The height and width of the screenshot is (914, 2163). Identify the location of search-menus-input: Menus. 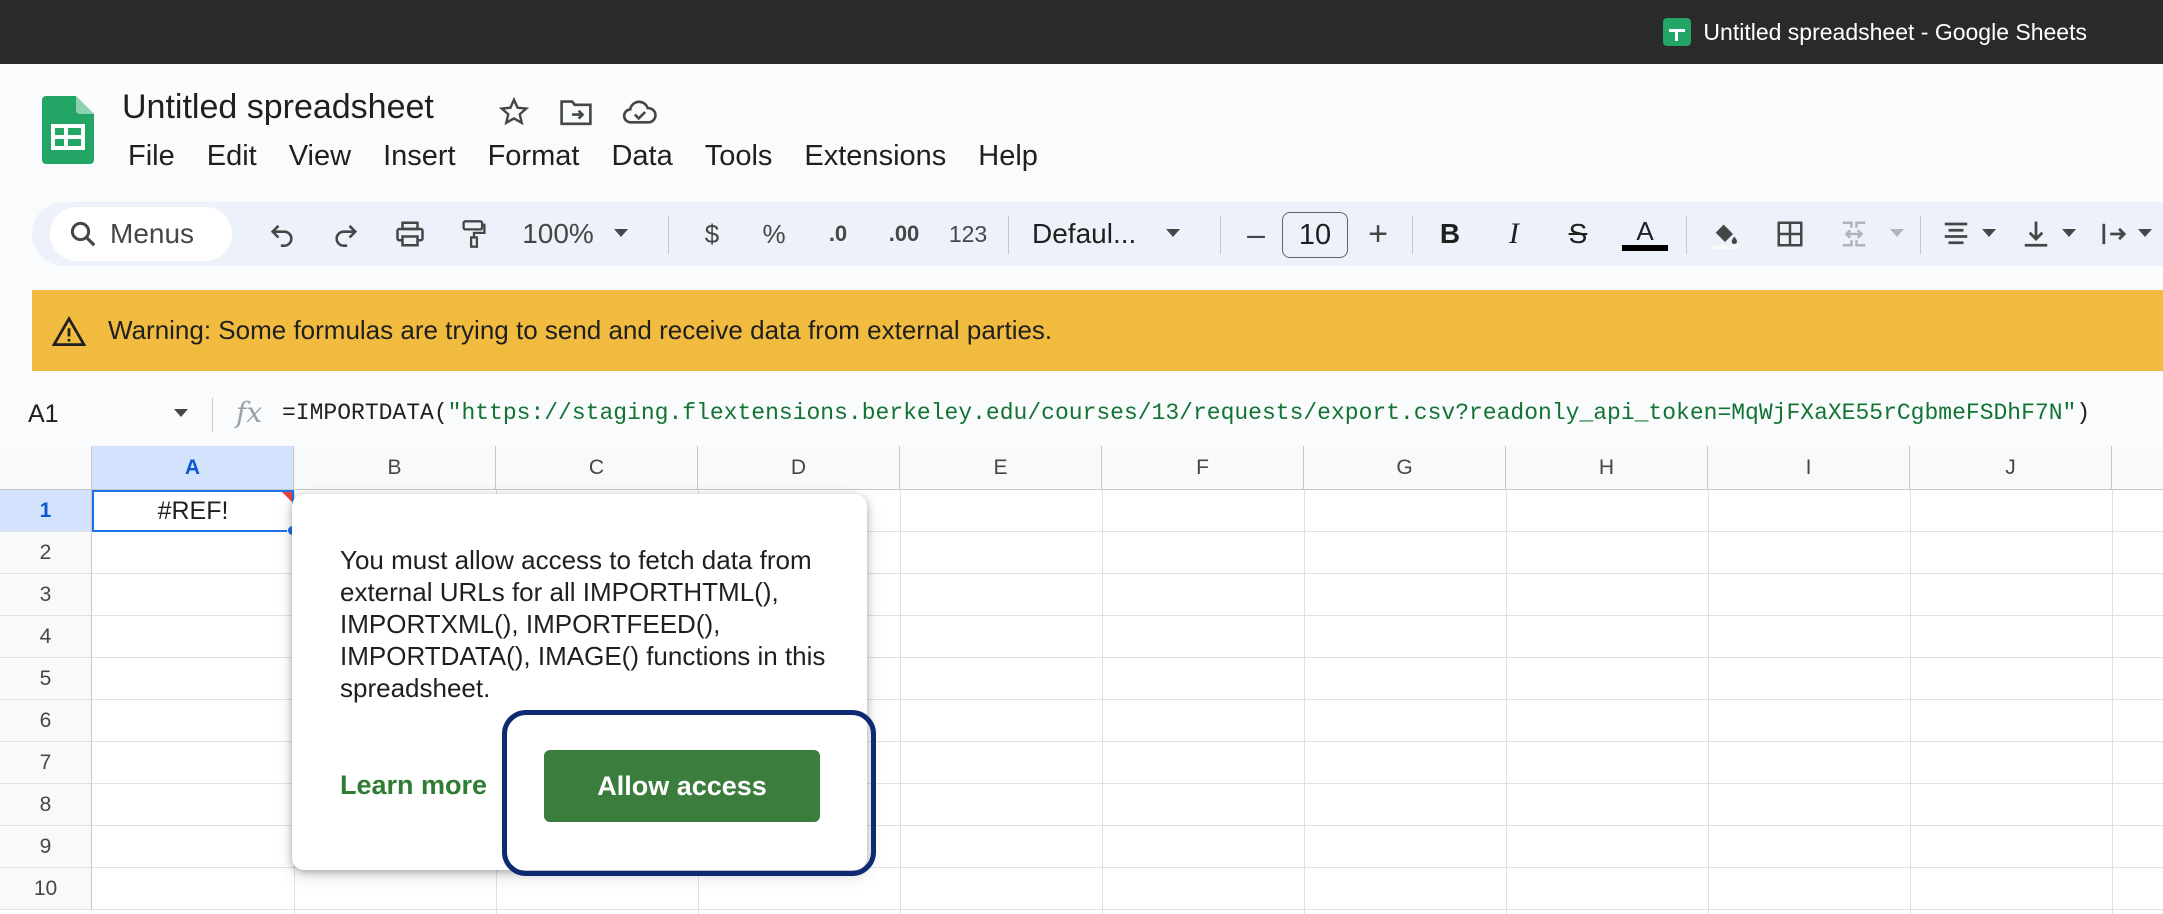
(141, 234).